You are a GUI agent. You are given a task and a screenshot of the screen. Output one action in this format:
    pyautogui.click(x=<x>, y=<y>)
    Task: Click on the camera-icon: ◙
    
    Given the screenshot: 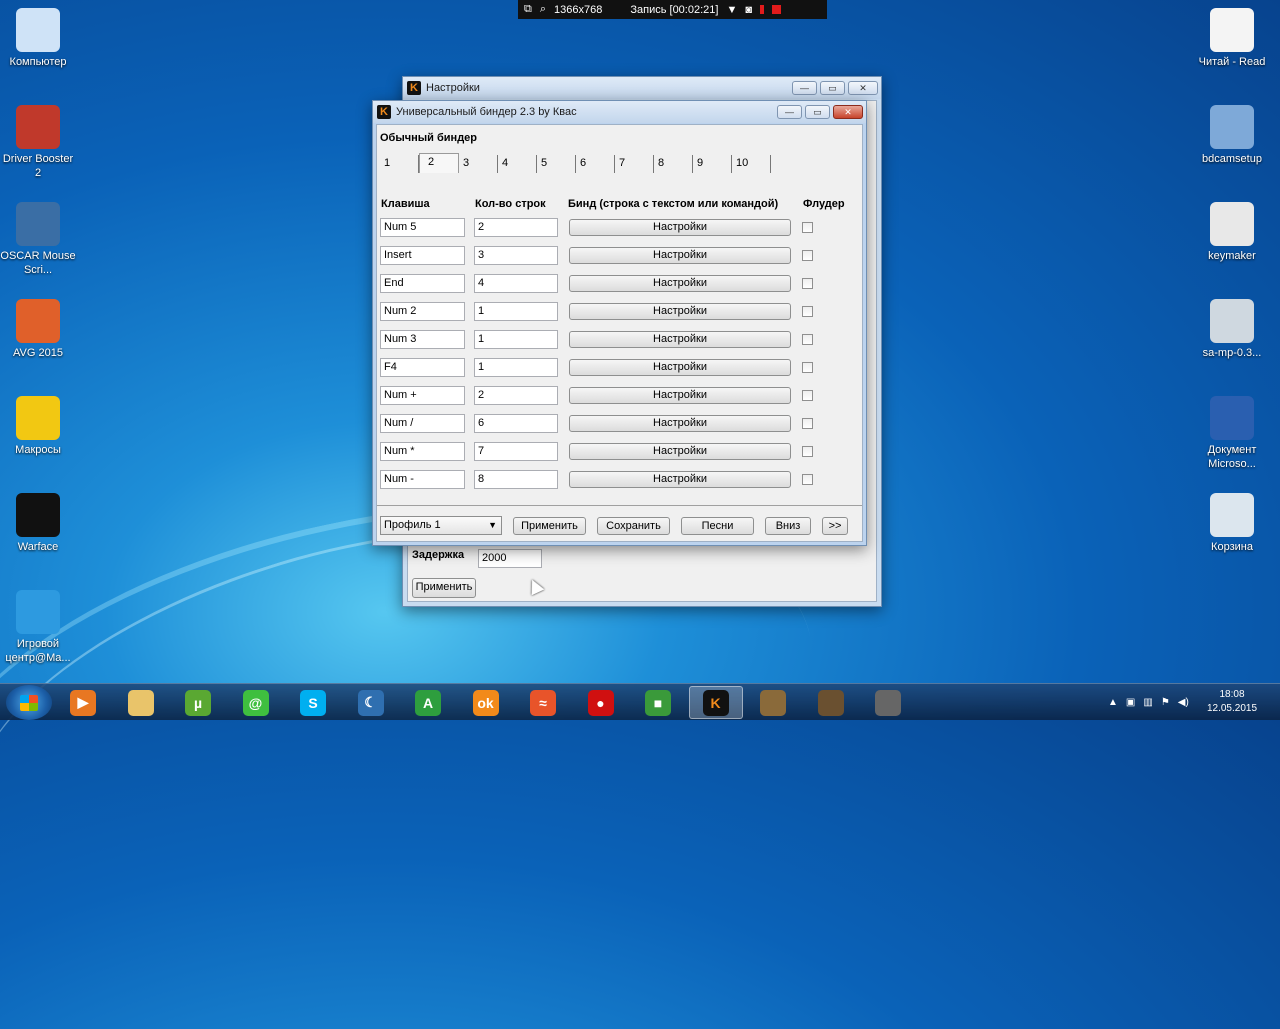 What is the action you would take?
    pyautogui.click(x=748, y=10)
    